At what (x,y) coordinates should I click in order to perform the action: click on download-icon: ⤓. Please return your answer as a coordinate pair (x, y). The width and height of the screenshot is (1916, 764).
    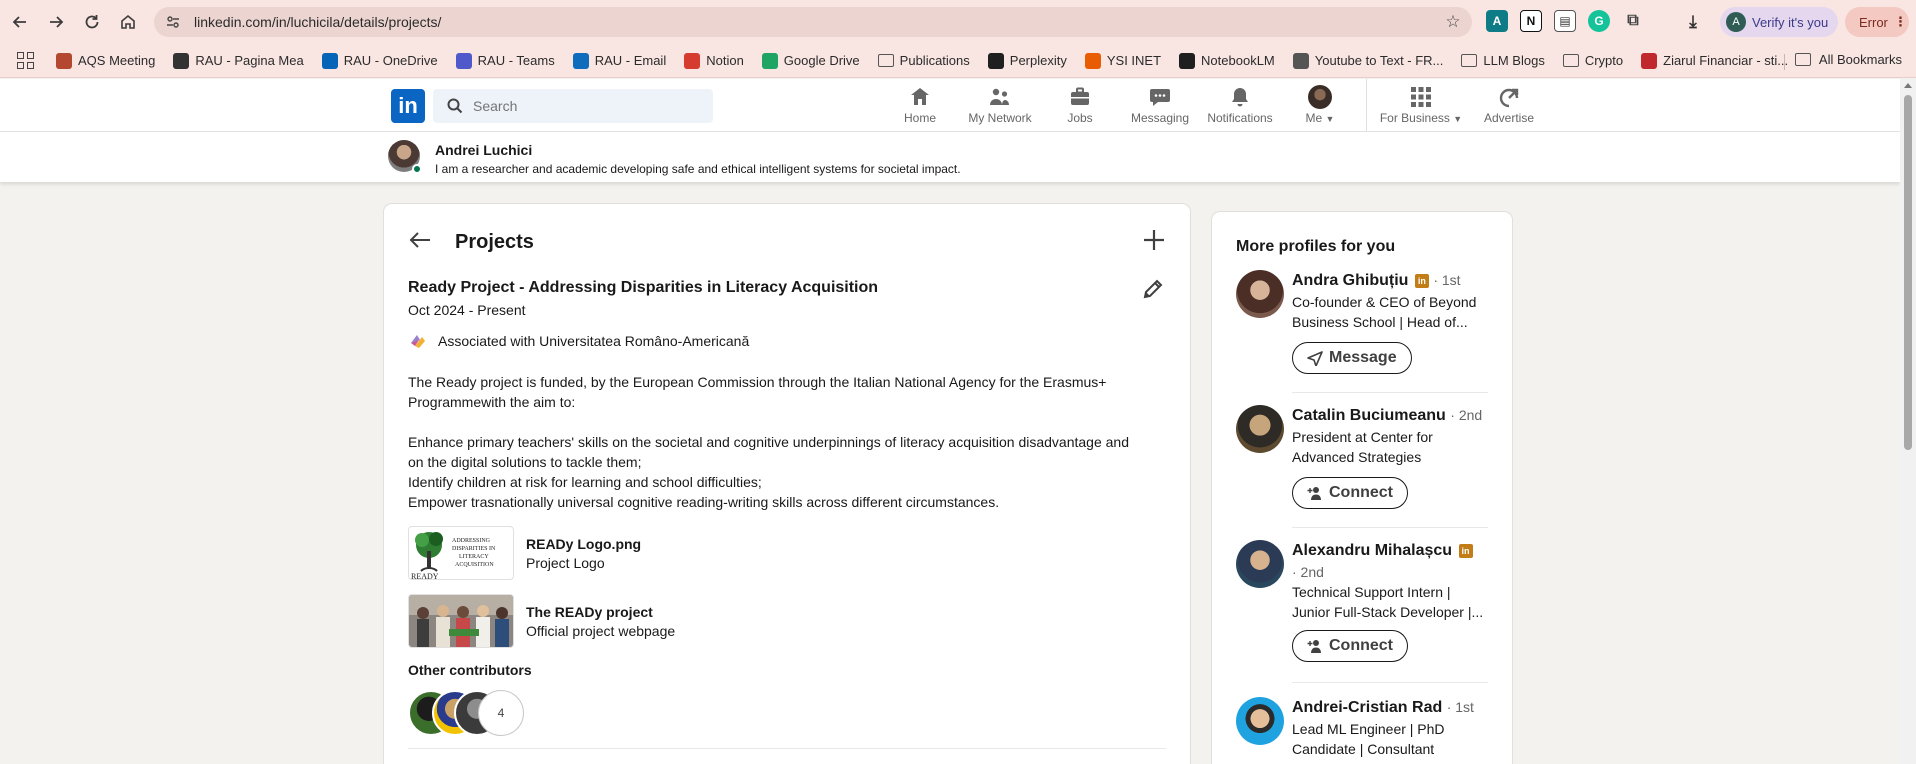
    Looking at the image, I should click on (1693, 22).